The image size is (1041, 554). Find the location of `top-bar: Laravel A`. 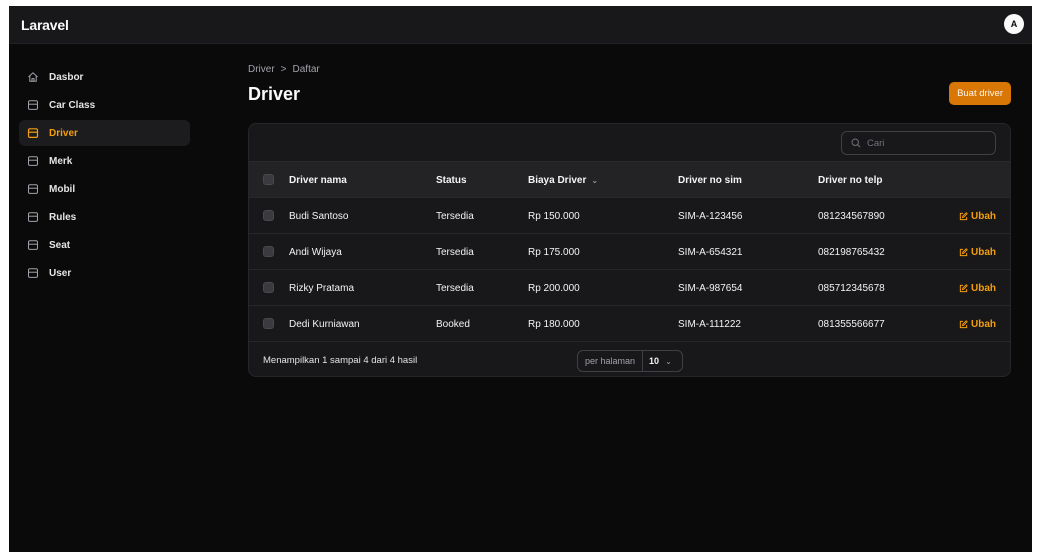

top-bar: Laravel A is located at coordinates (520, 25).